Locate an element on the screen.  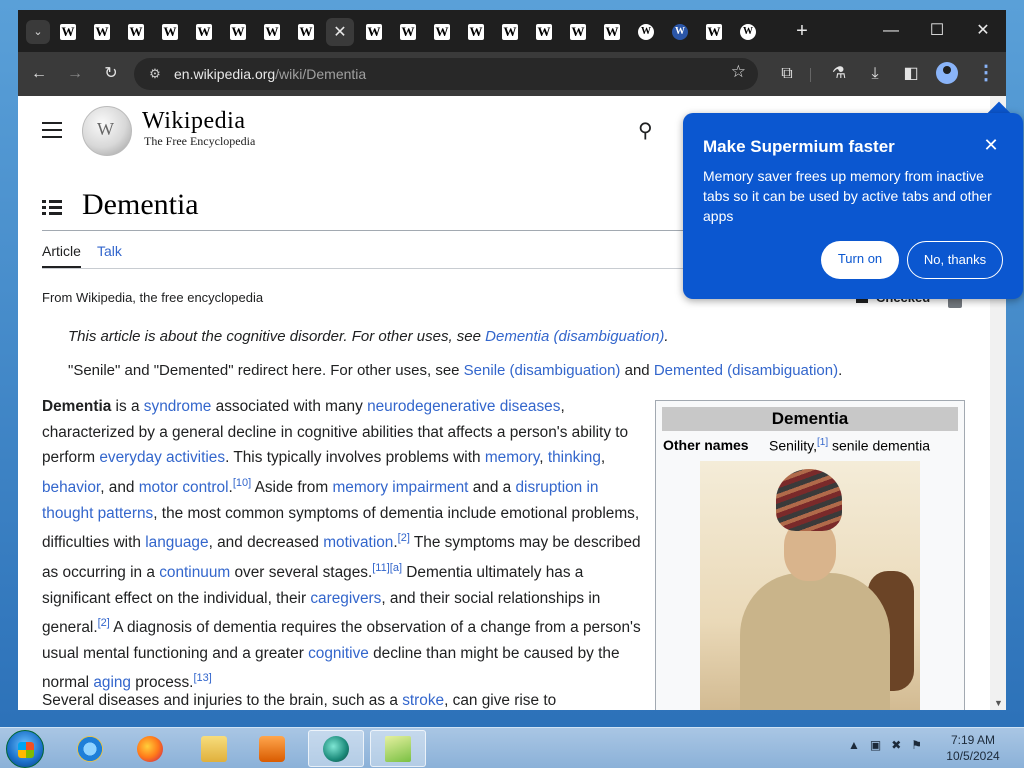
reload-button: ↻ is located at coordinates (111, 74).